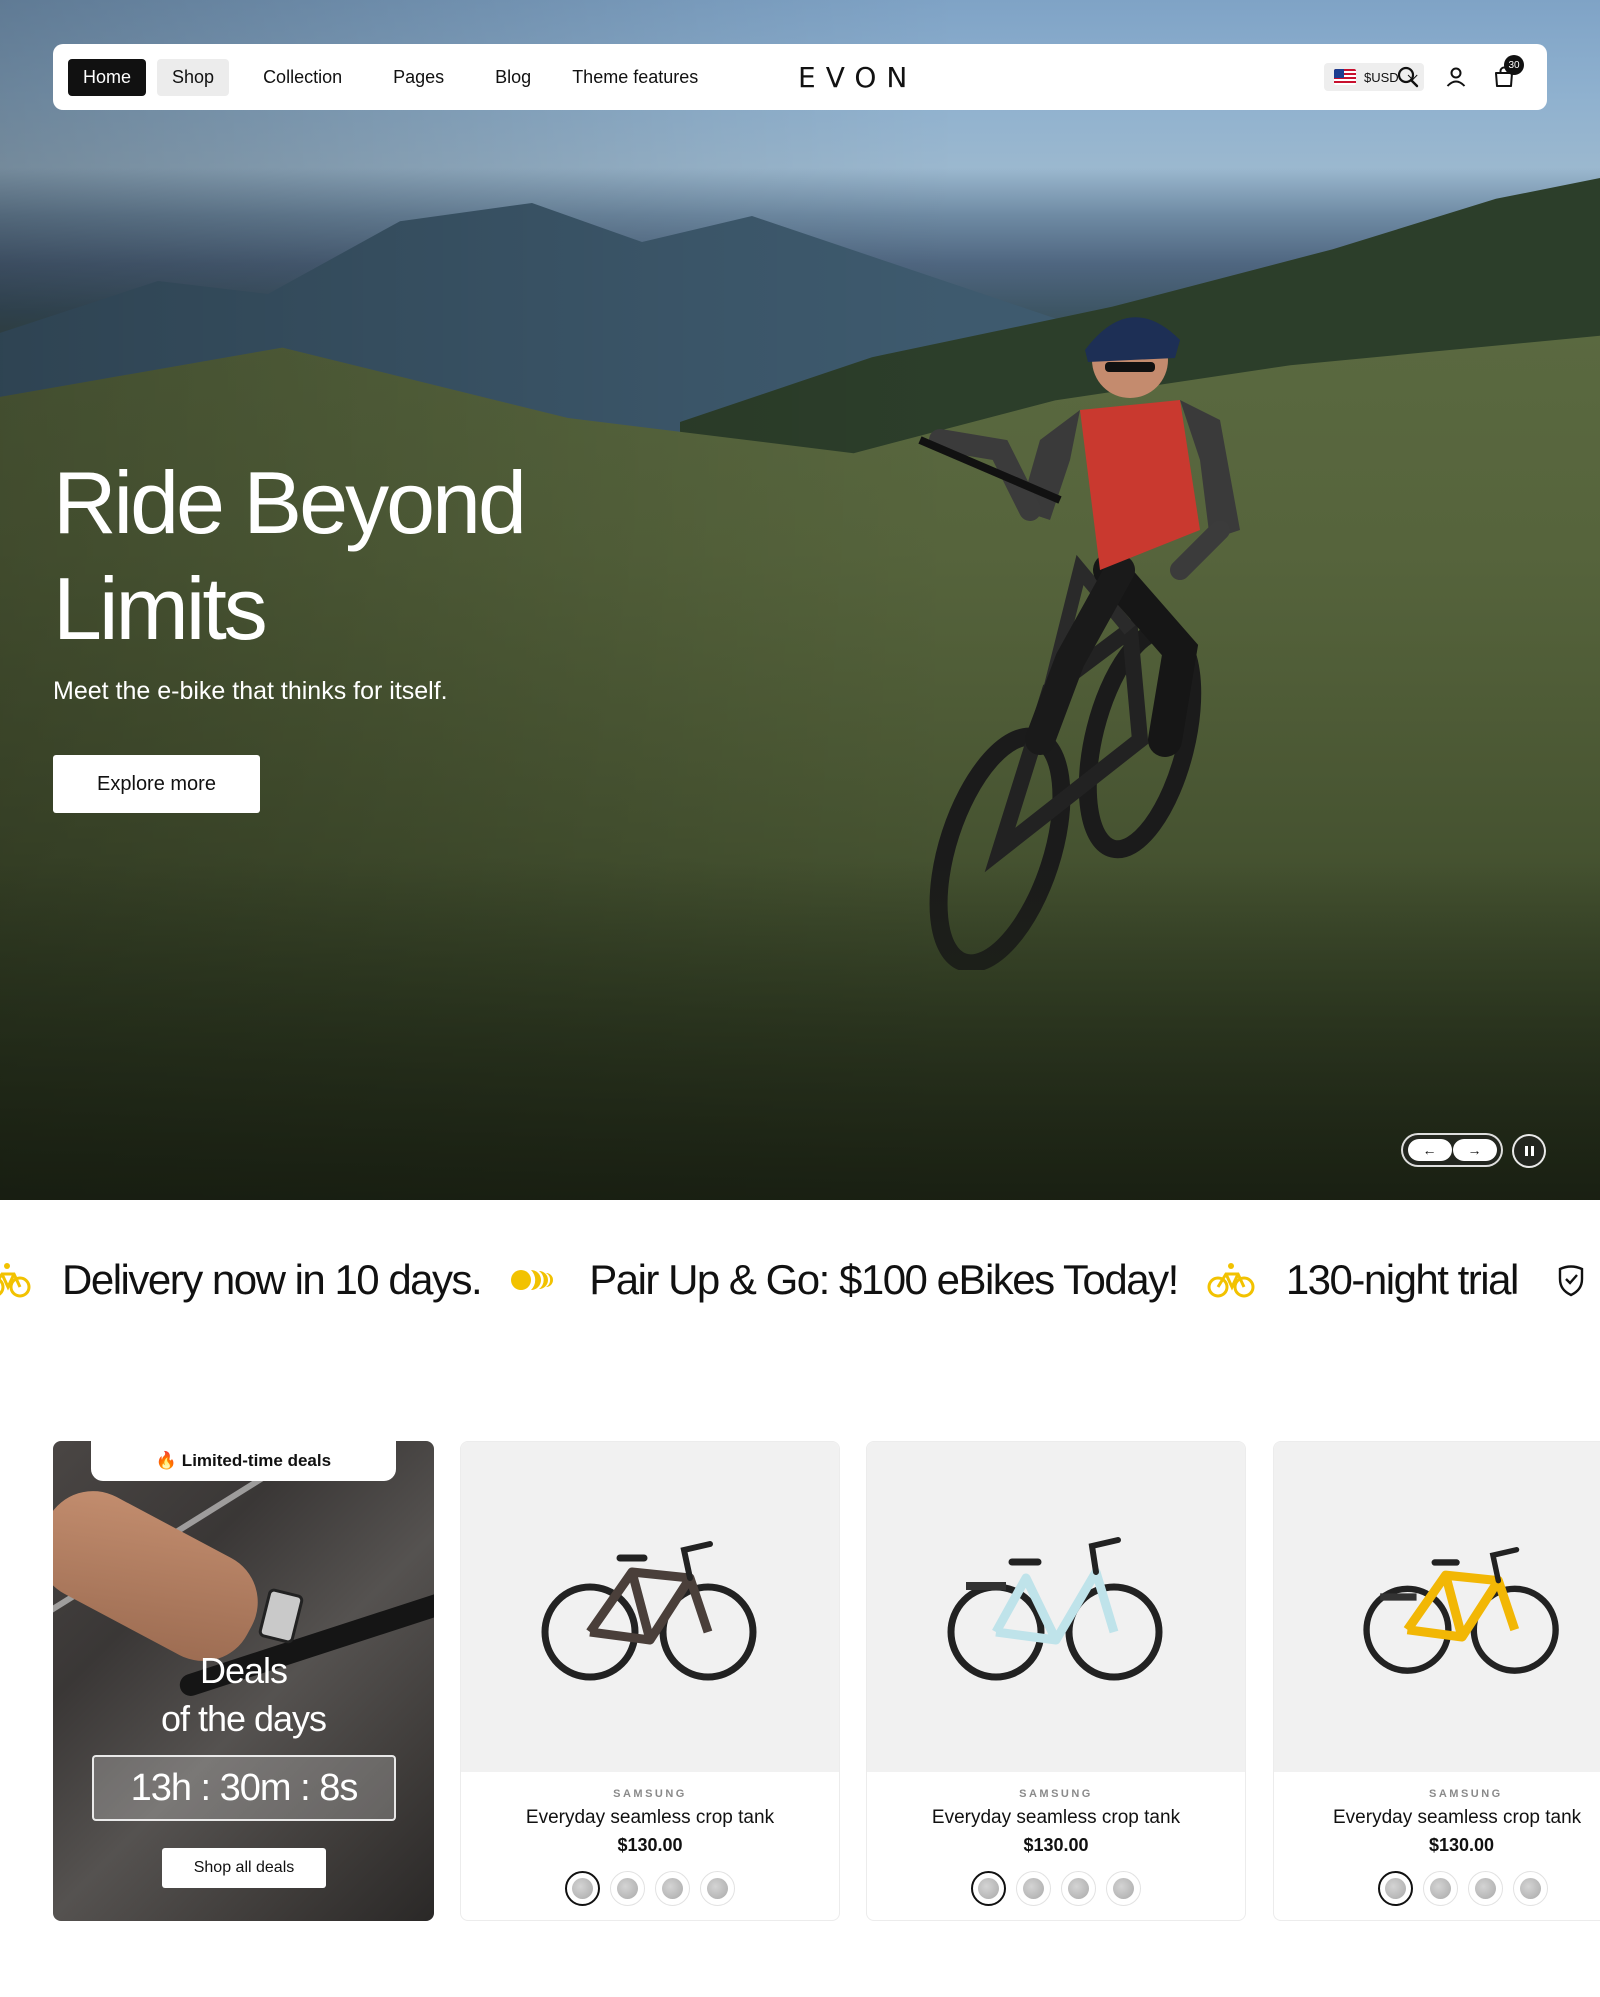 The width and height of the screenshot is (1600, 1997). Describe the element at coordinates (884, 1279) in the screenshot. I see `marquee-item-promo: Pair Up & Go: $100 eBikes Today!` at that location.